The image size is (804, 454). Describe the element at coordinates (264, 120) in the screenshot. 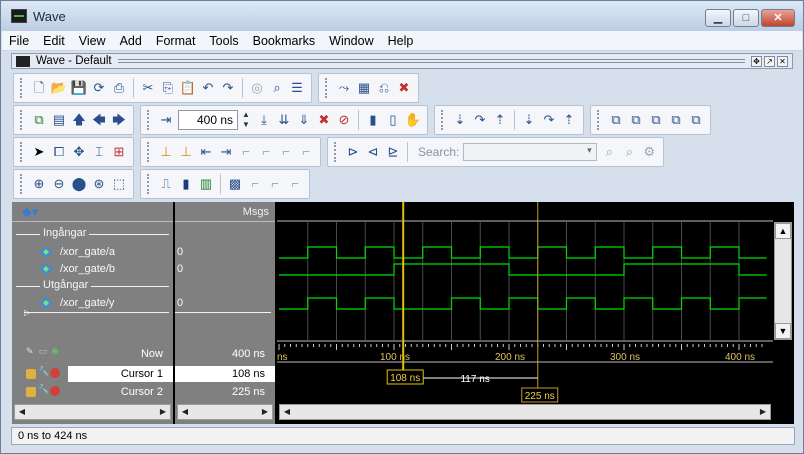

I see `run-icon: ⤓` at that location.